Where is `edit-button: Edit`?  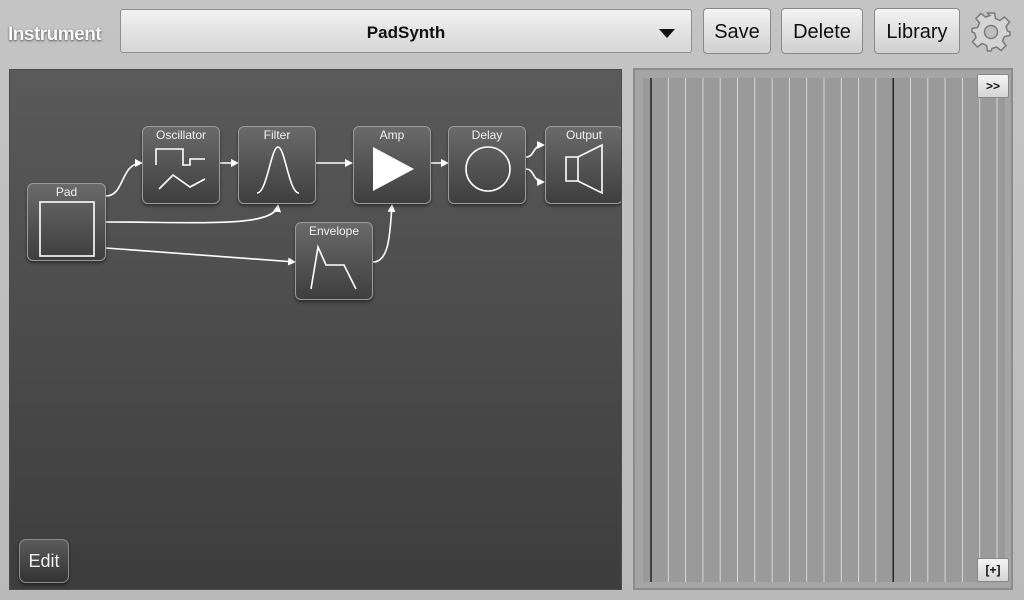
edit-button: Edit is located at coordinates (44, 561).